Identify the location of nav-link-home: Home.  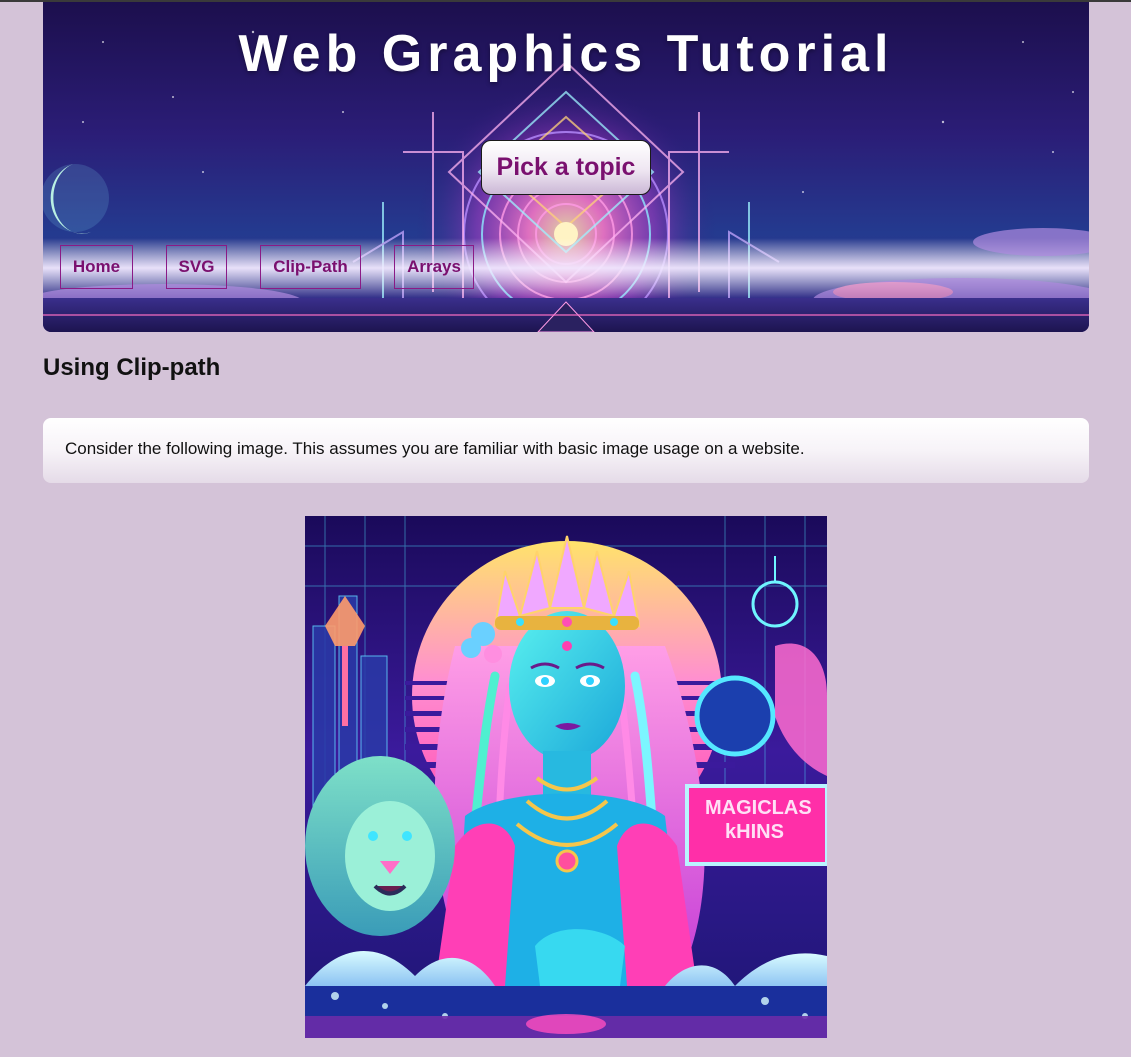
(96, 267).